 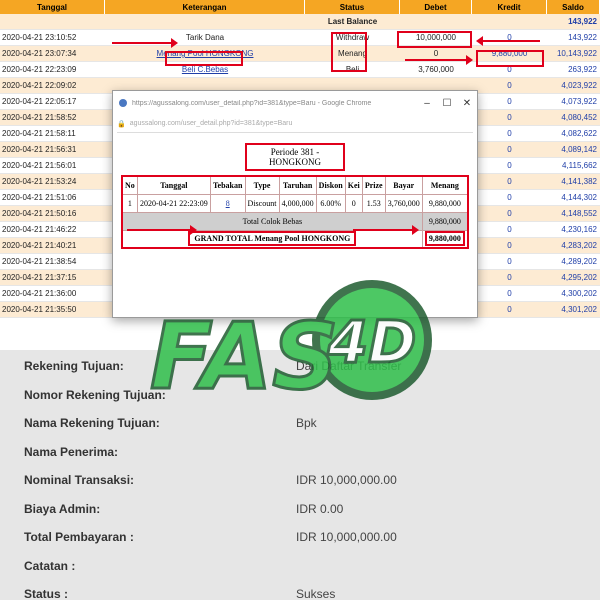 I want to click on row-date: 2020-04-21 21:38:54, so click(x=39, y=261).